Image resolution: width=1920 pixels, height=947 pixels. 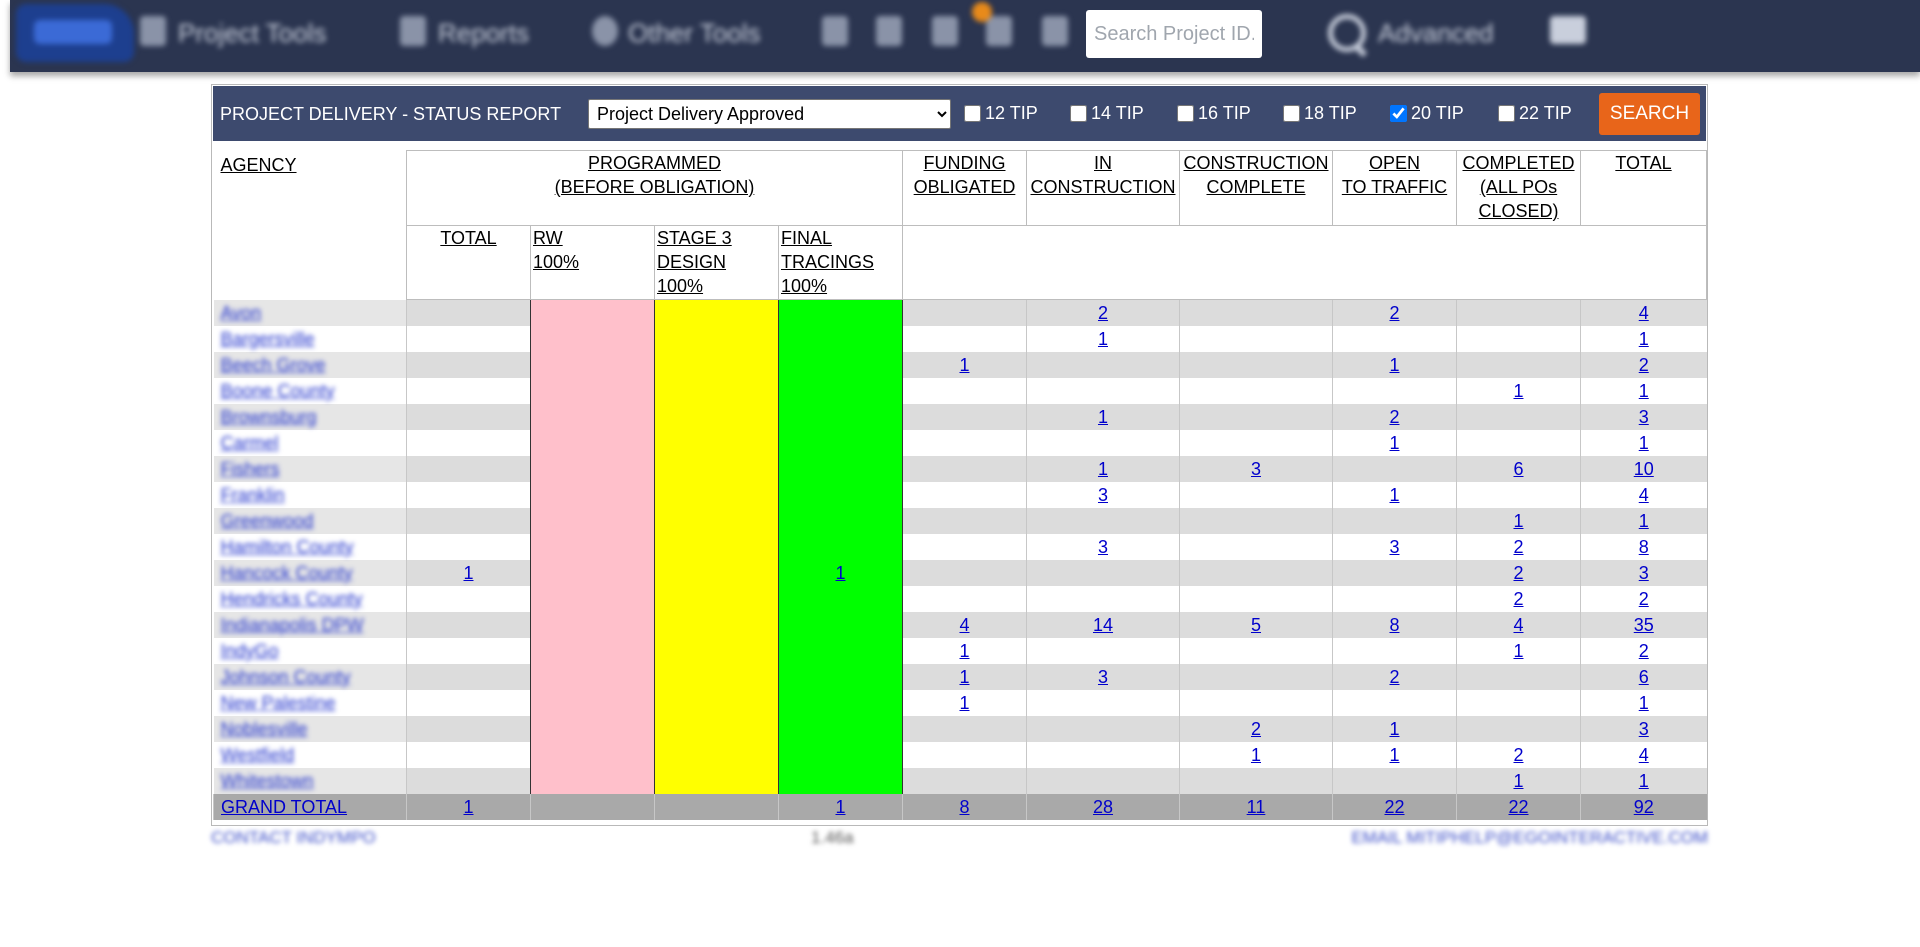 I want to click on total-count-link: 2, so click(x=1644, y=365).